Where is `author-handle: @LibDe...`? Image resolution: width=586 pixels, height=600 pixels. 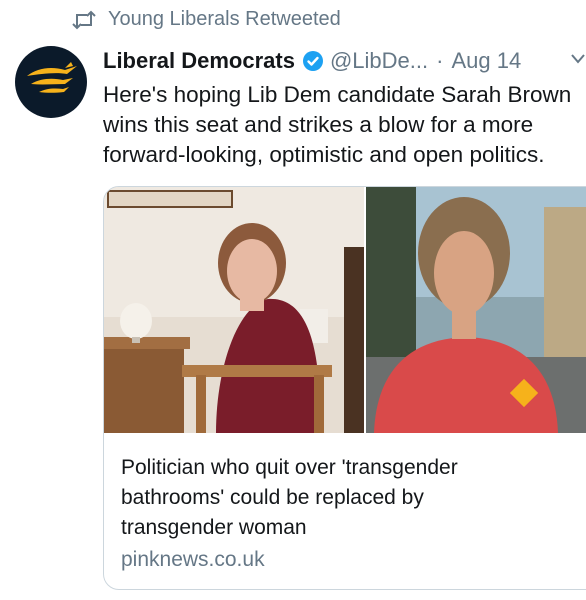
author-handle: @LibDe... is located at coordinates (379, 61).